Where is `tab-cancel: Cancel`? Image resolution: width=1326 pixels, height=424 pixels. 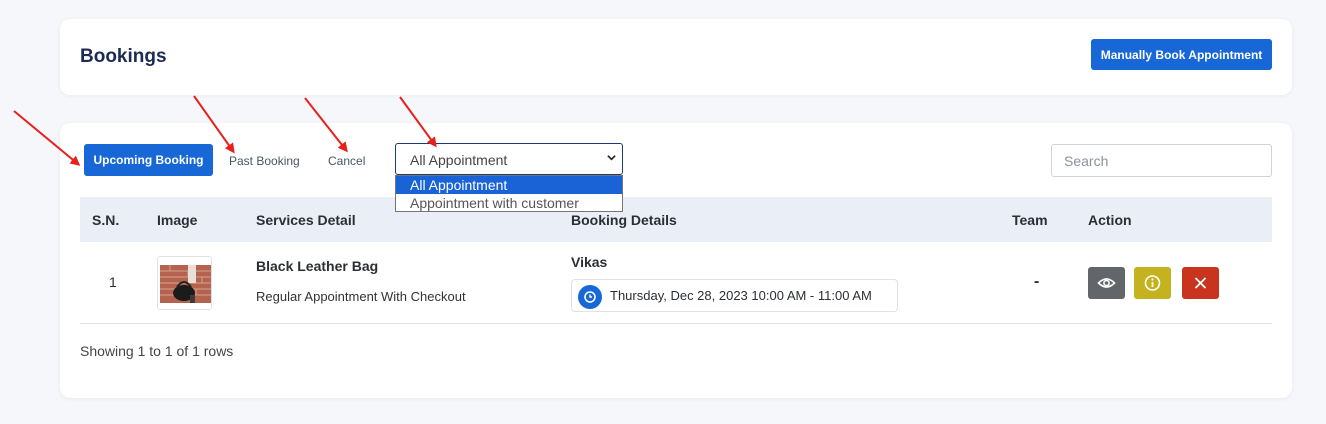 tab-cancel: Cancel is located at coordinates (346, 161).